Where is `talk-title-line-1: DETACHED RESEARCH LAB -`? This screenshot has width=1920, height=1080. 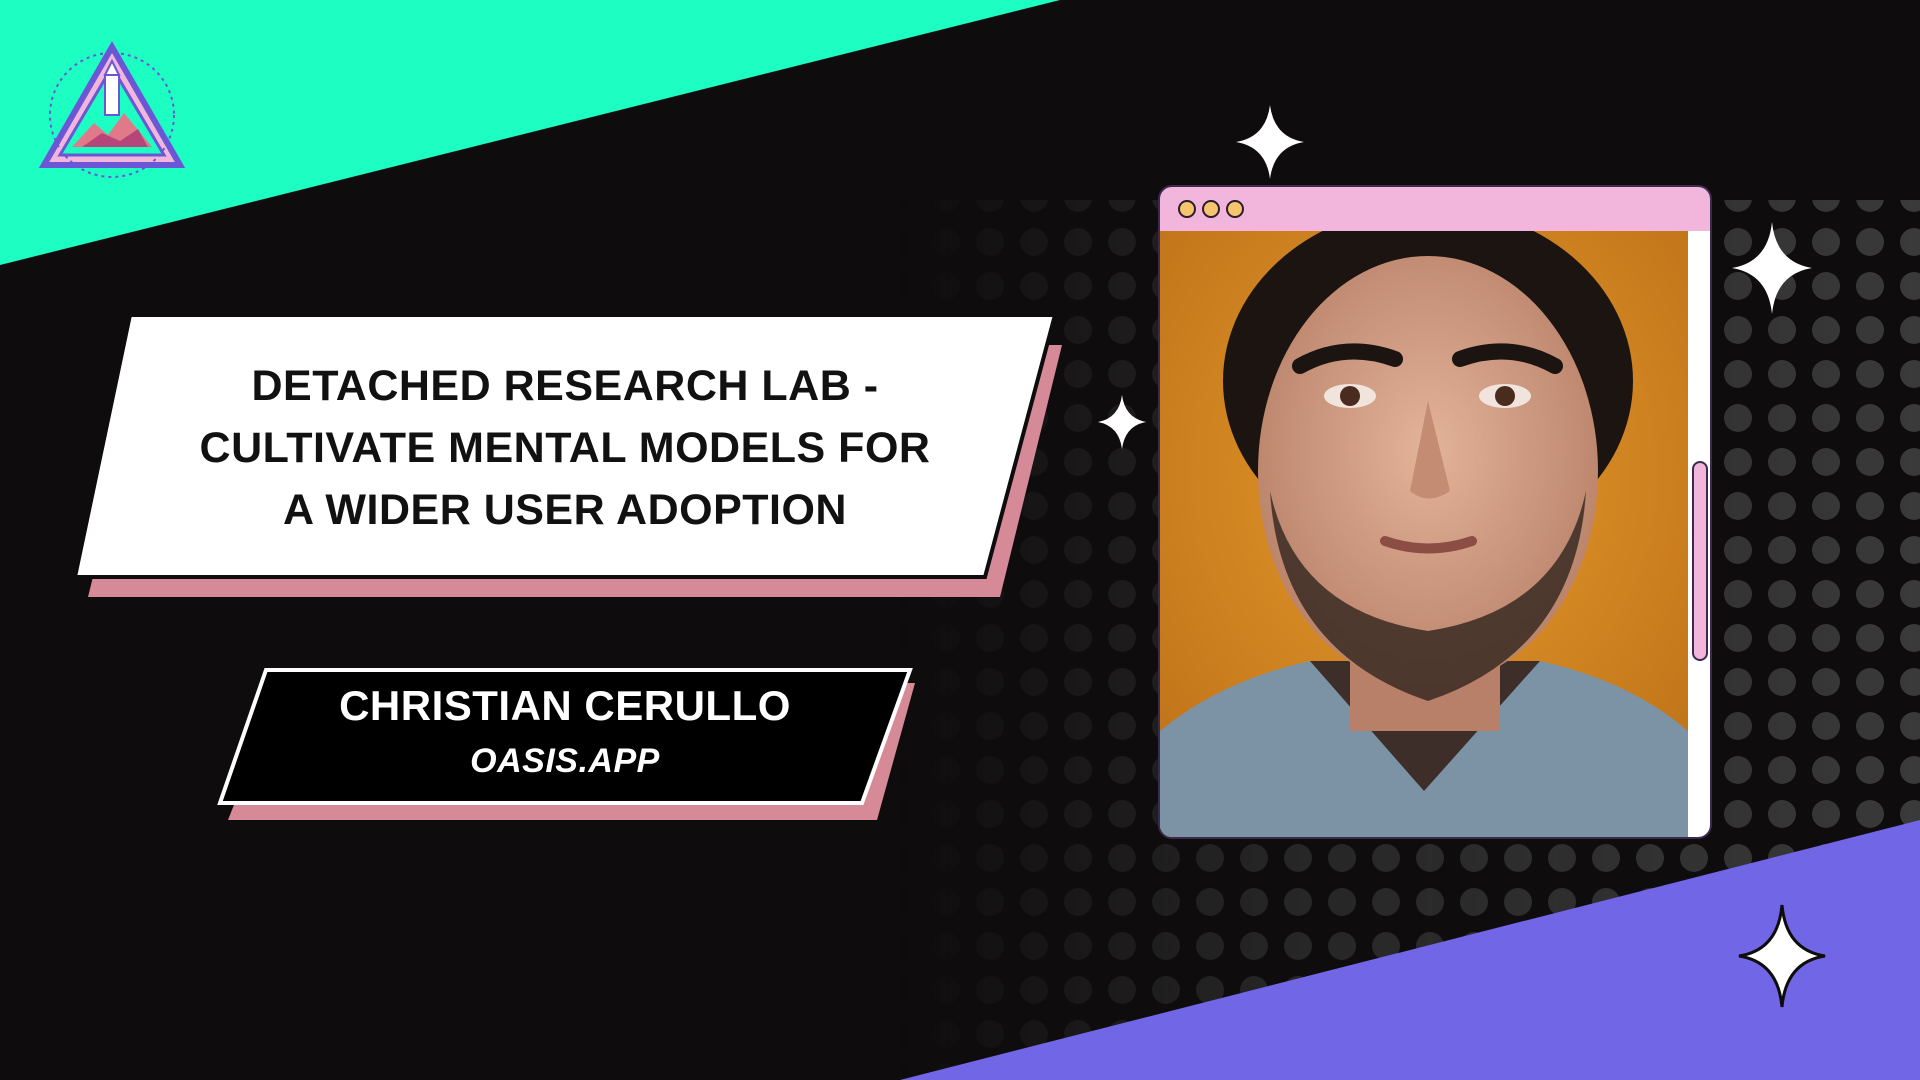 talk-title-line-1: DETACHED RESEARCH LAB - is located at coordinates (565, 386).